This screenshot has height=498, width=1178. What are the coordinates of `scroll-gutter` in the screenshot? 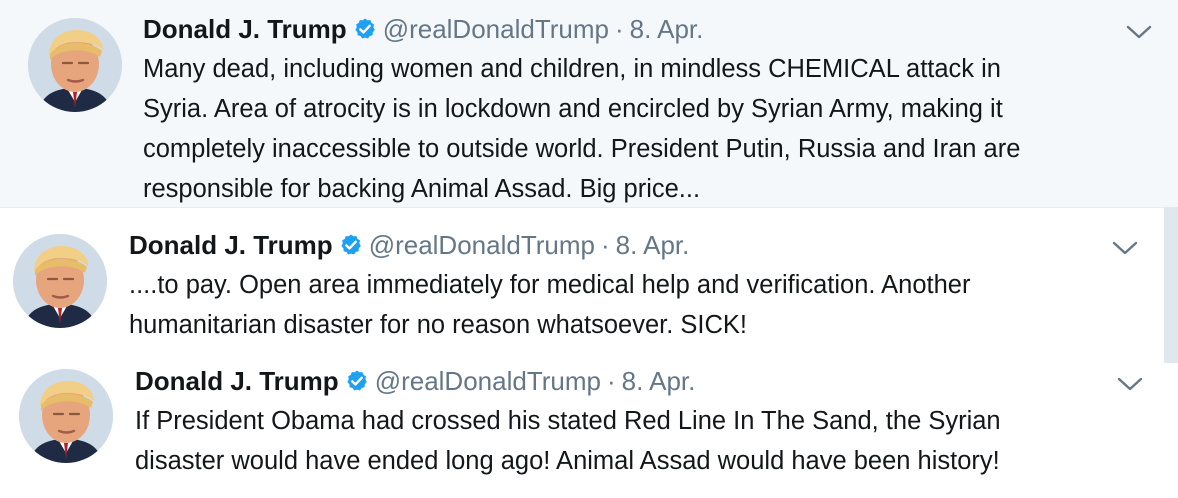 It's located at (1171, 285).